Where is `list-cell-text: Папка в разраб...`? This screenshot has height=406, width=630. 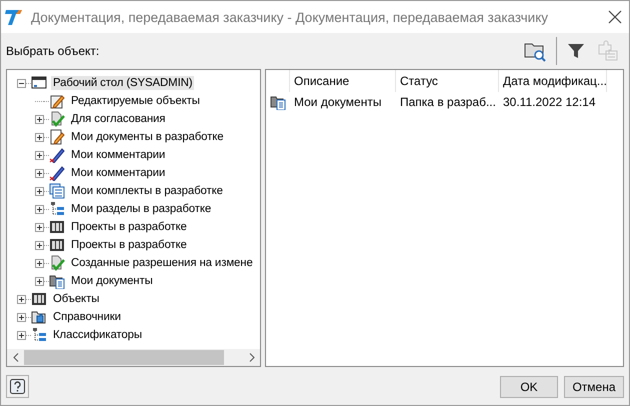
list-cell-text: Папка в разраб... is located at coordinates (448, 102).